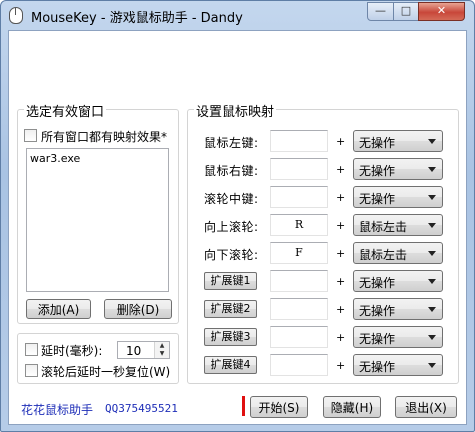 Image resolution: width=475 pixels, height=432 pixels. I want to click on extend-key-4-button: 扩展键4, so click(230, 365).